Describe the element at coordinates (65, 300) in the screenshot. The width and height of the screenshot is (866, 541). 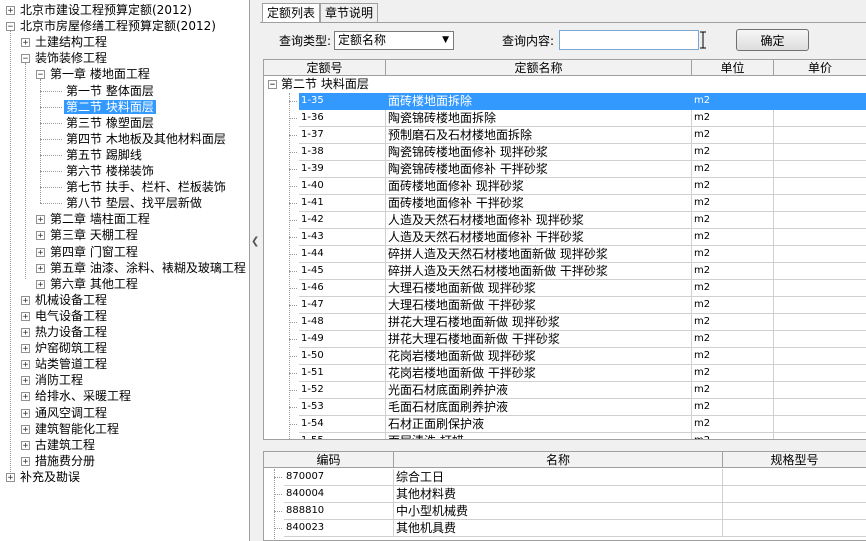
I see `tree-node: + 机械设备工程` at that location.